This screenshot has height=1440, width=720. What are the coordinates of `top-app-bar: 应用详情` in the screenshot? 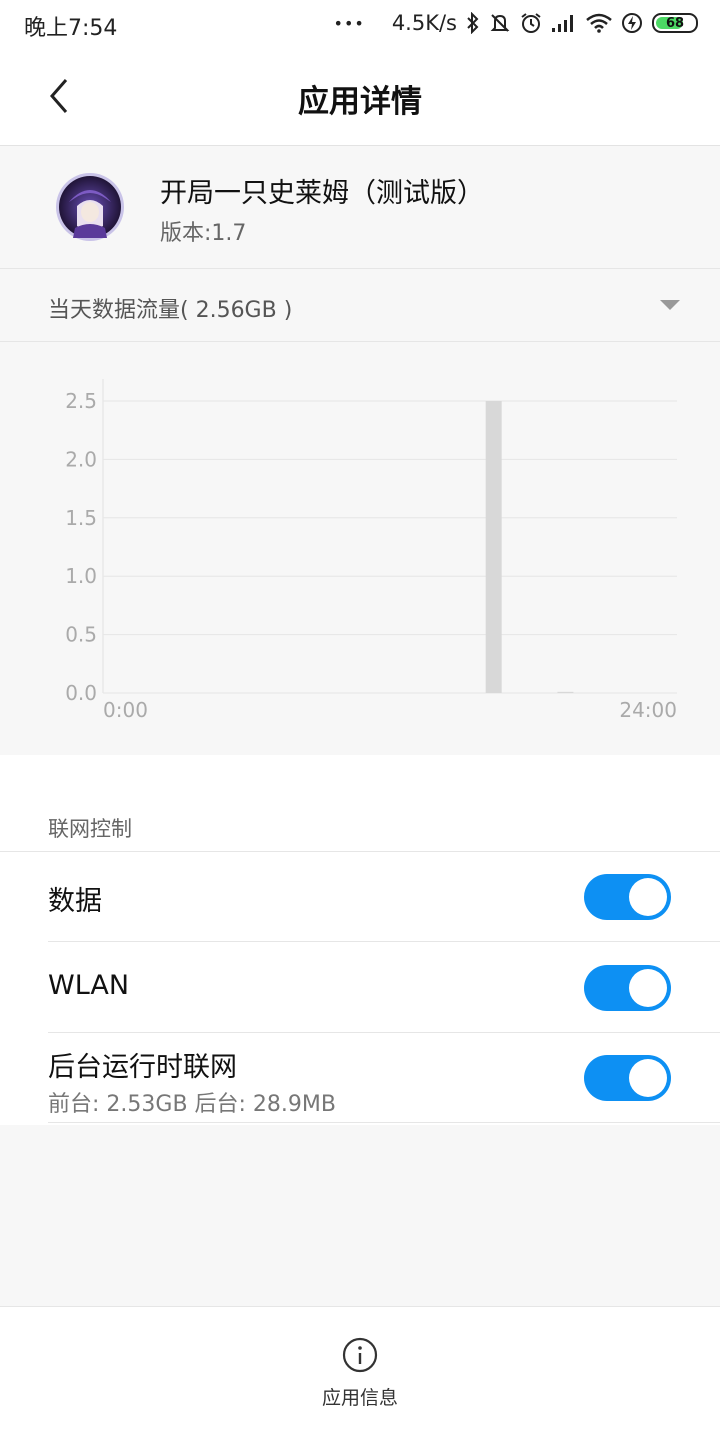 It's located at (360, 97).